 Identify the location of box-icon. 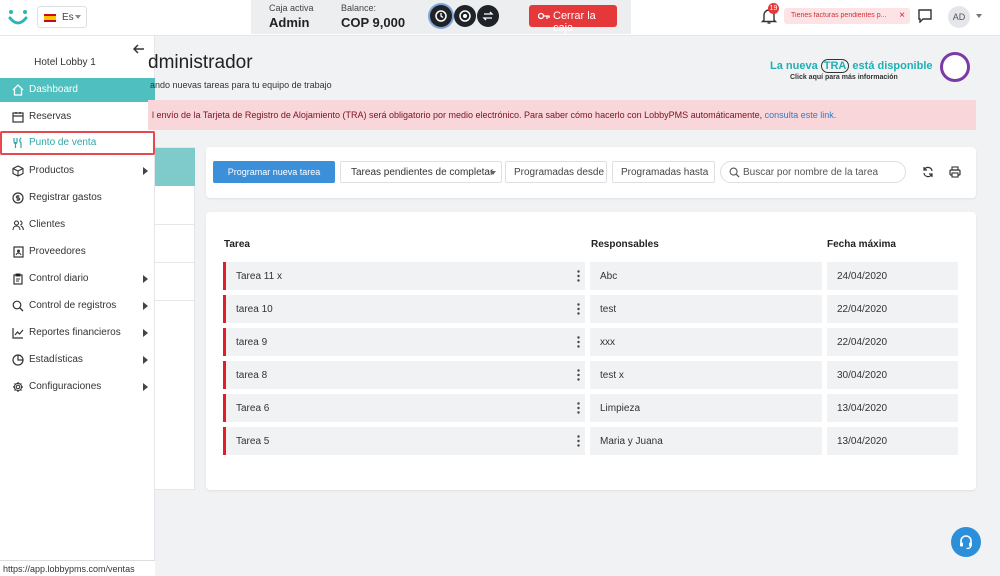
(18, 171).